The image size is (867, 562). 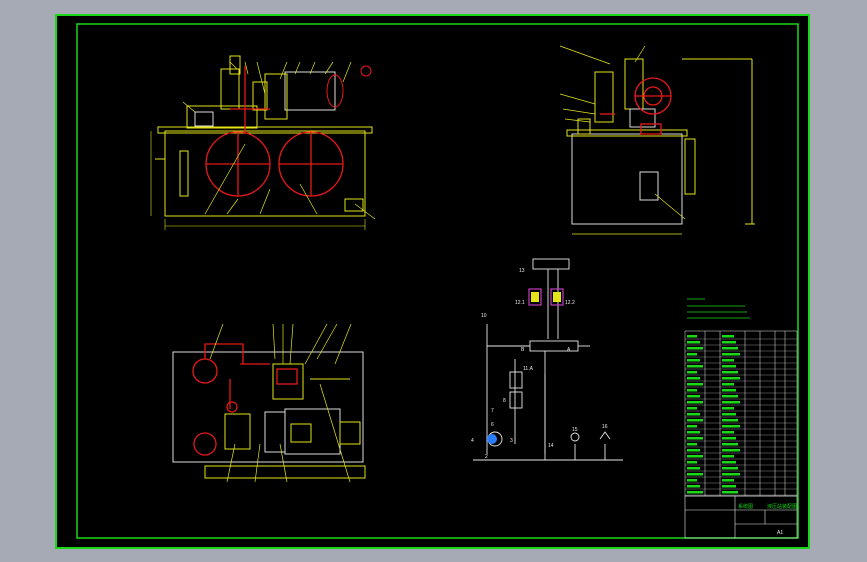 I want to click on label-valve-right: 12.2, so click(x=570, y=303).